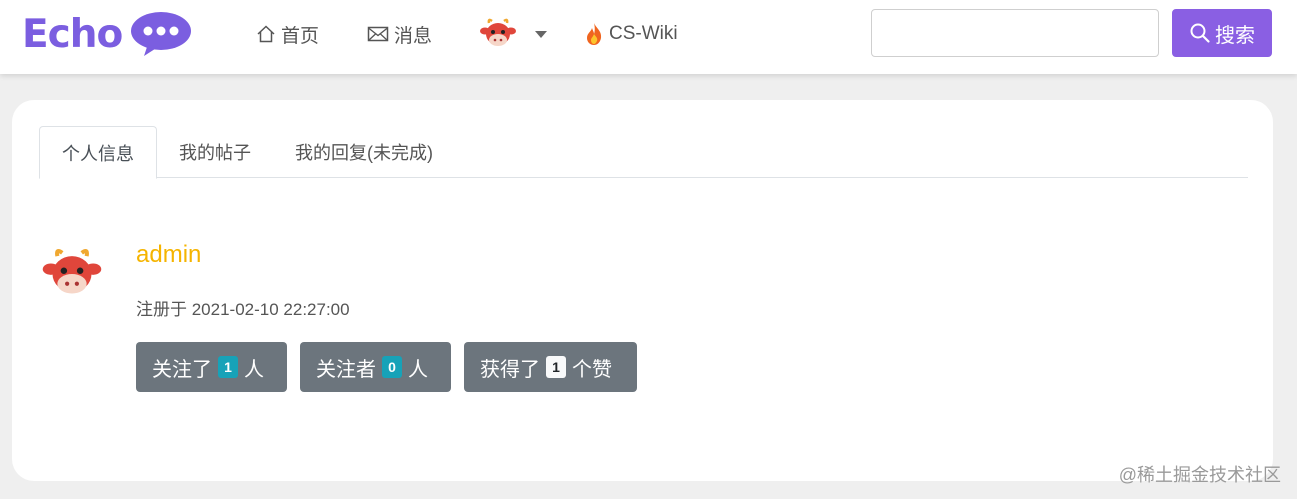 The width and height of the screenshot is (1297, 499). I want to click on chevron-down-icon, so click(541, 34).